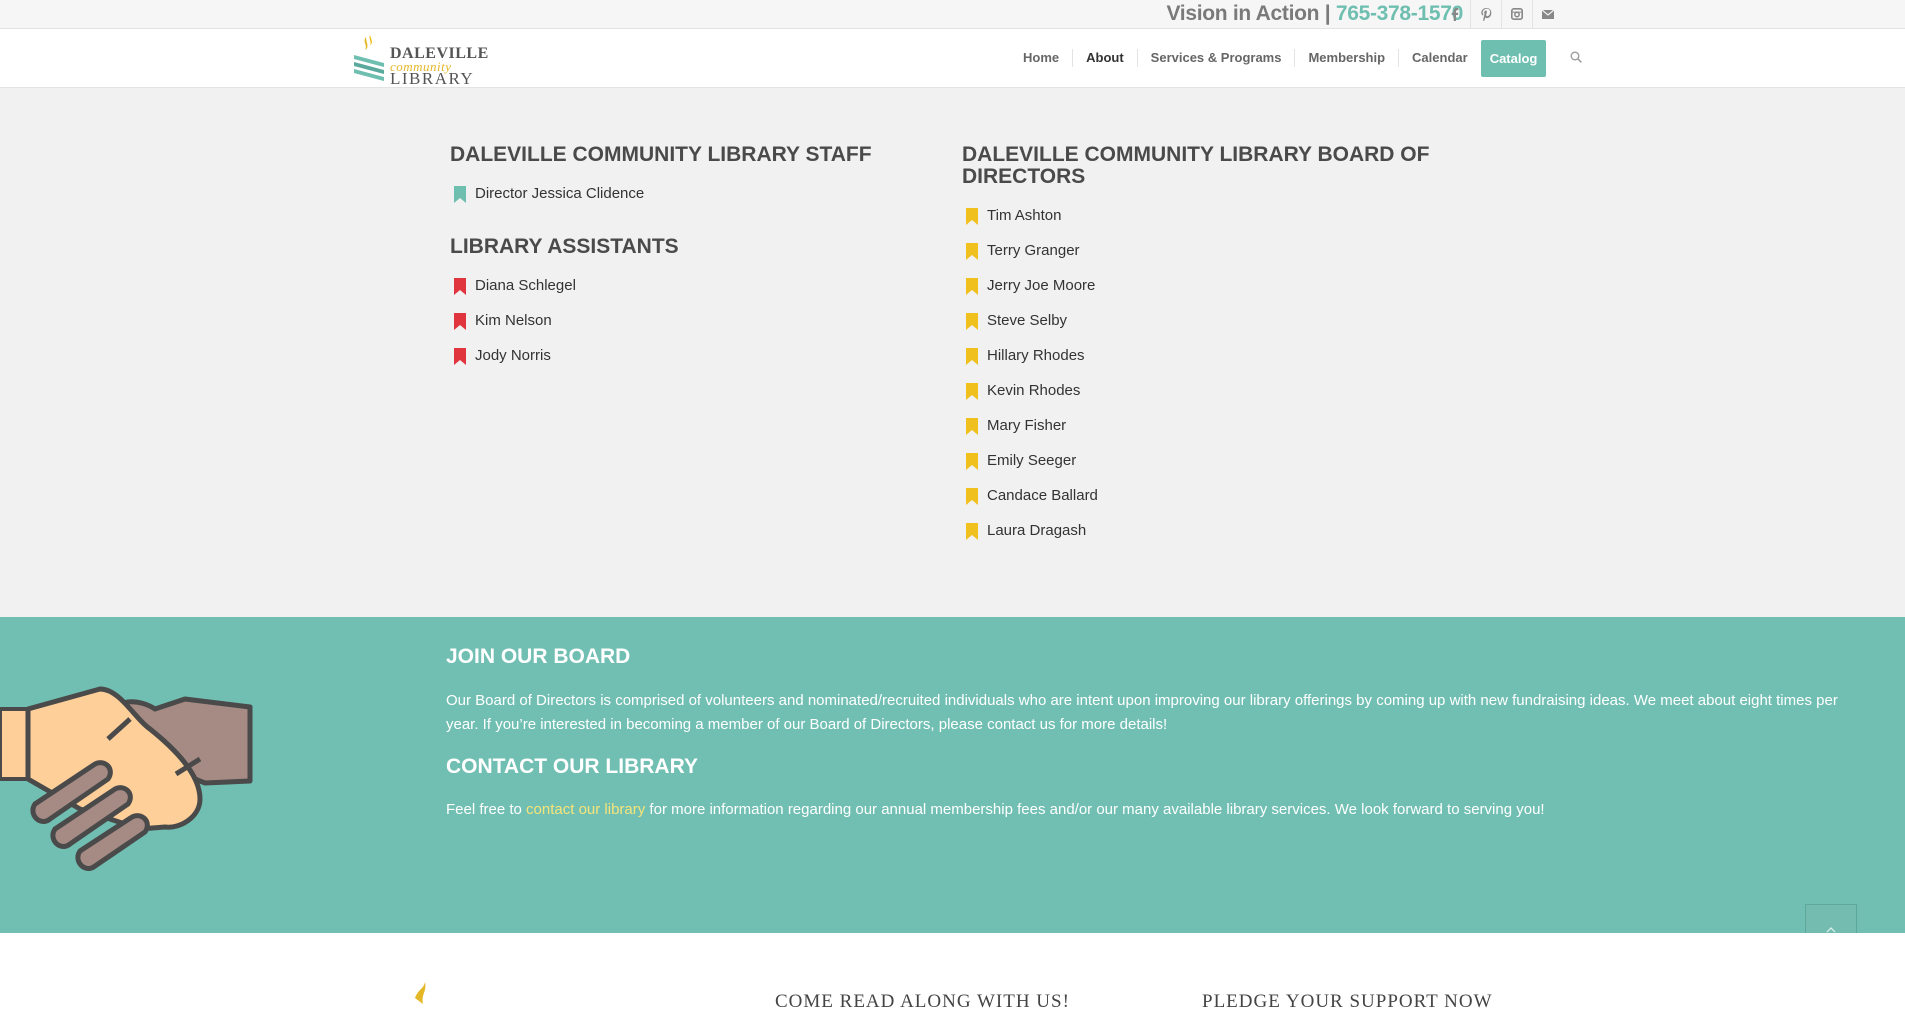  What do you see at coordinates (1516, 14) in the screenshot?
I see `instagram-icon` at bounding box center [1516, 14].